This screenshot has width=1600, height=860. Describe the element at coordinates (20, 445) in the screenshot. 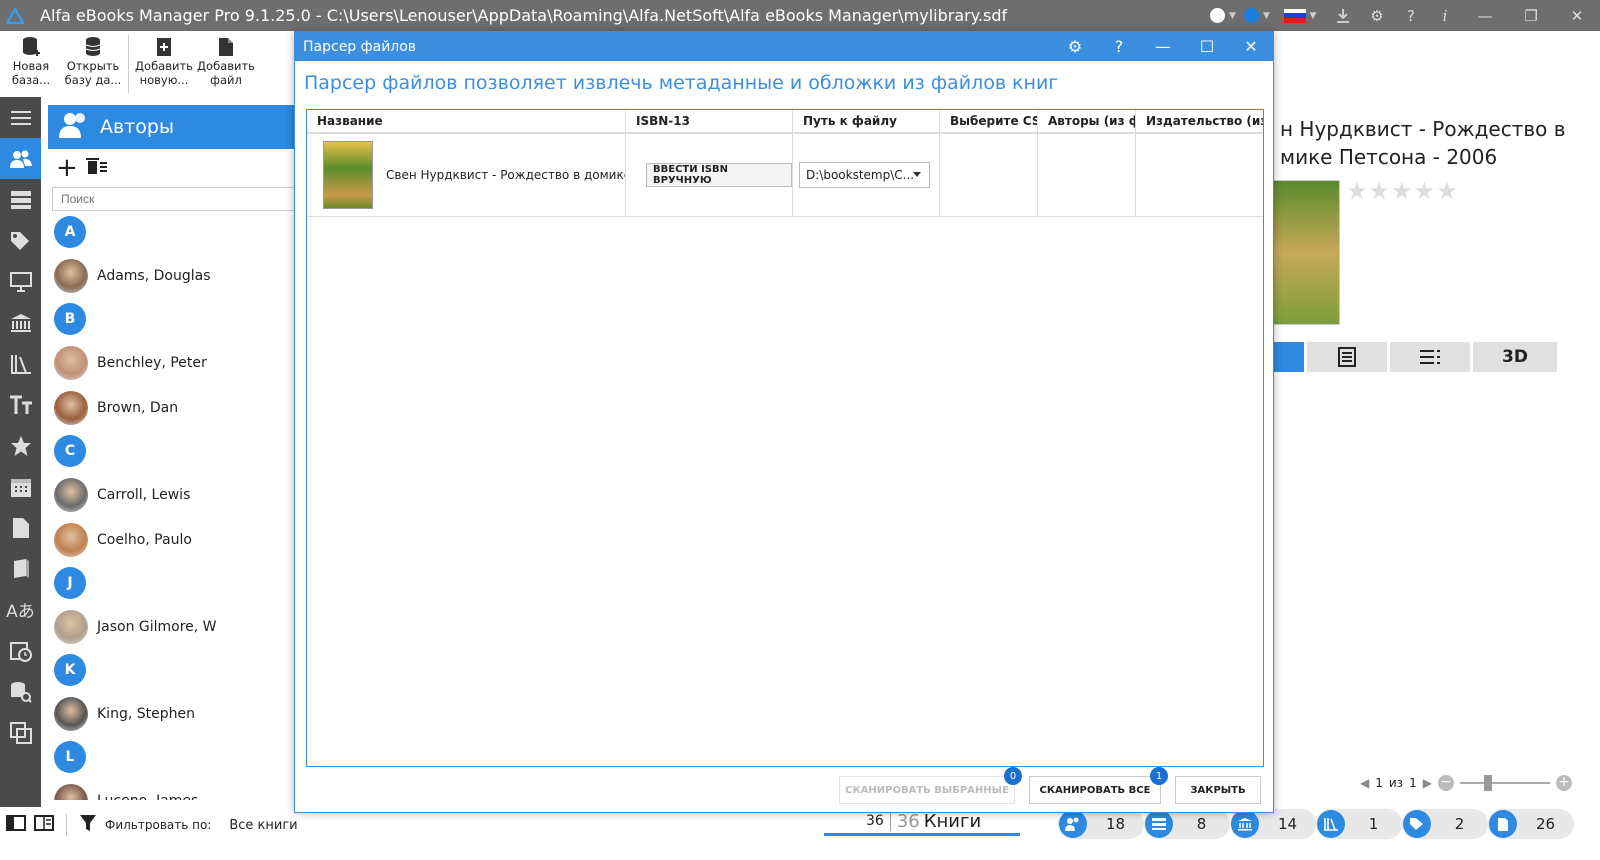

I see `nav-favorites-icon` at that location.